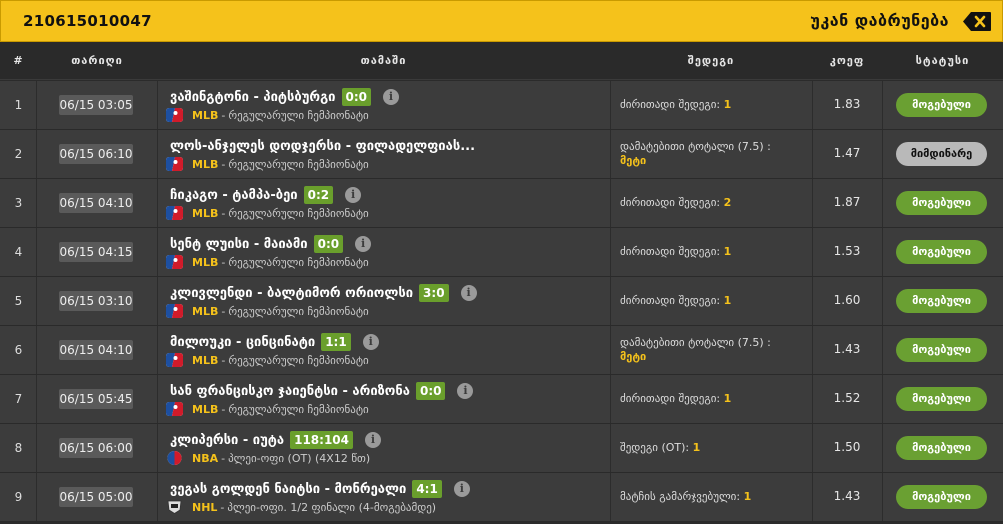 Image resolution: width=1003 pixels, height=524 pixels. I want to click on match-line: ვაშინგტონი - პიტსბურგი 0:0 i, so click(285, 97).